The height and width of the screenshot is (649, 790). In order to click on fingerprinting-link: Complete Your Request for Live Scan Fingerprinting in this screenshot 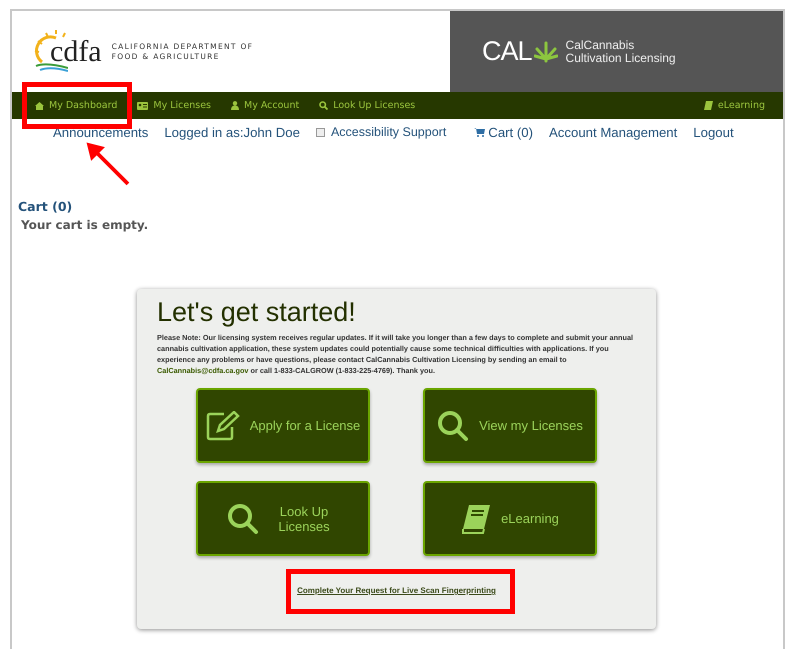, I will do `click(396, 590)`.